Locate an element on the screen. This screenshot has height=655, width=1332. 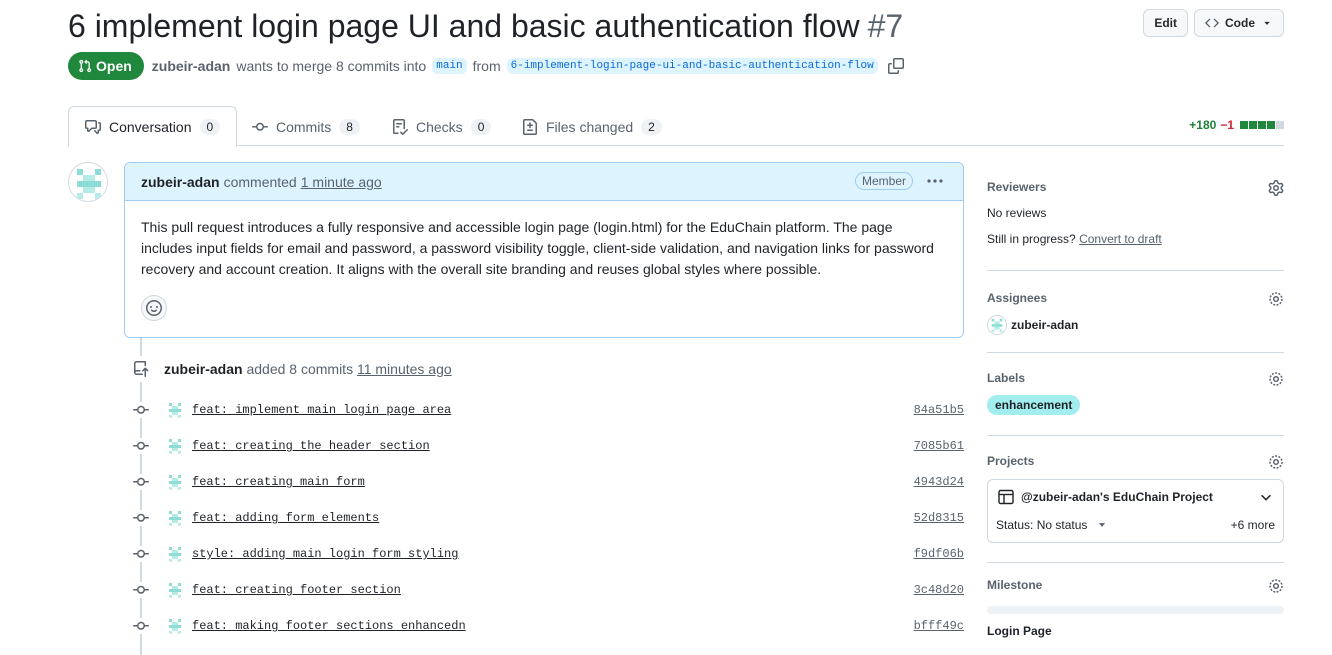
add-reaction-button is located at coordinates (154, 308).